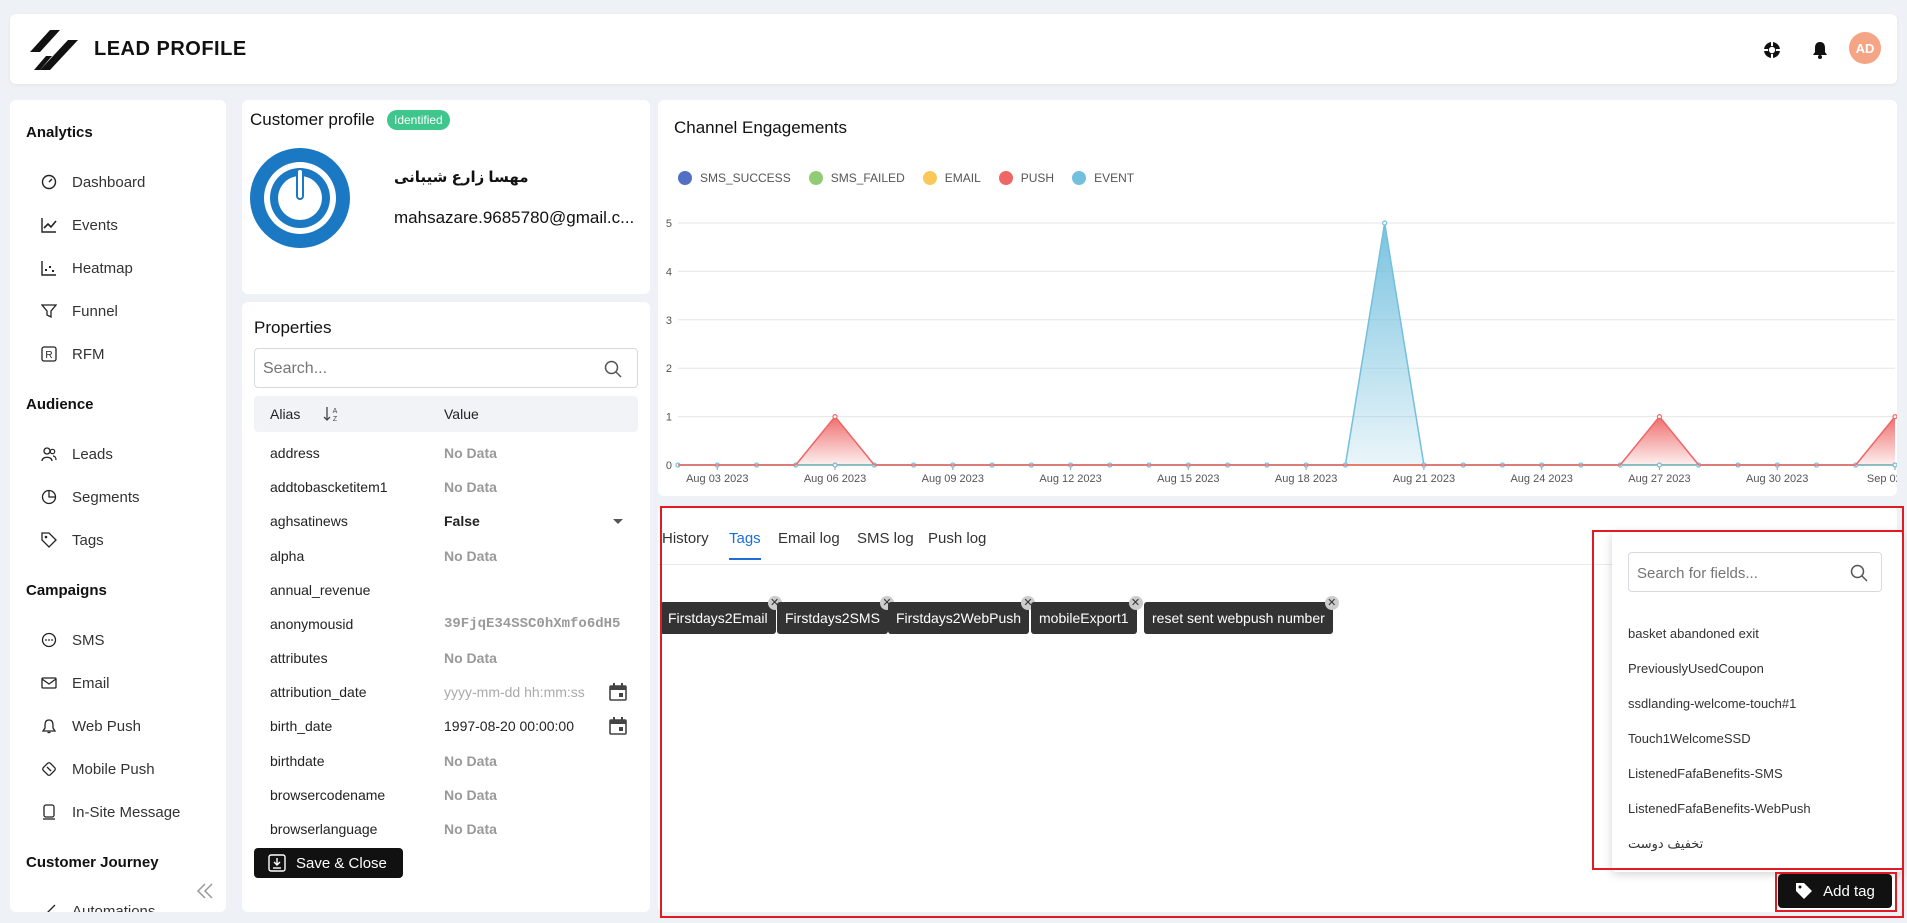 Image resolution: width=1907 pixels, height=923 pixels. Describe the element at coordinates (300, 198) in the screenshot. I see `profile-avatar` at that location.